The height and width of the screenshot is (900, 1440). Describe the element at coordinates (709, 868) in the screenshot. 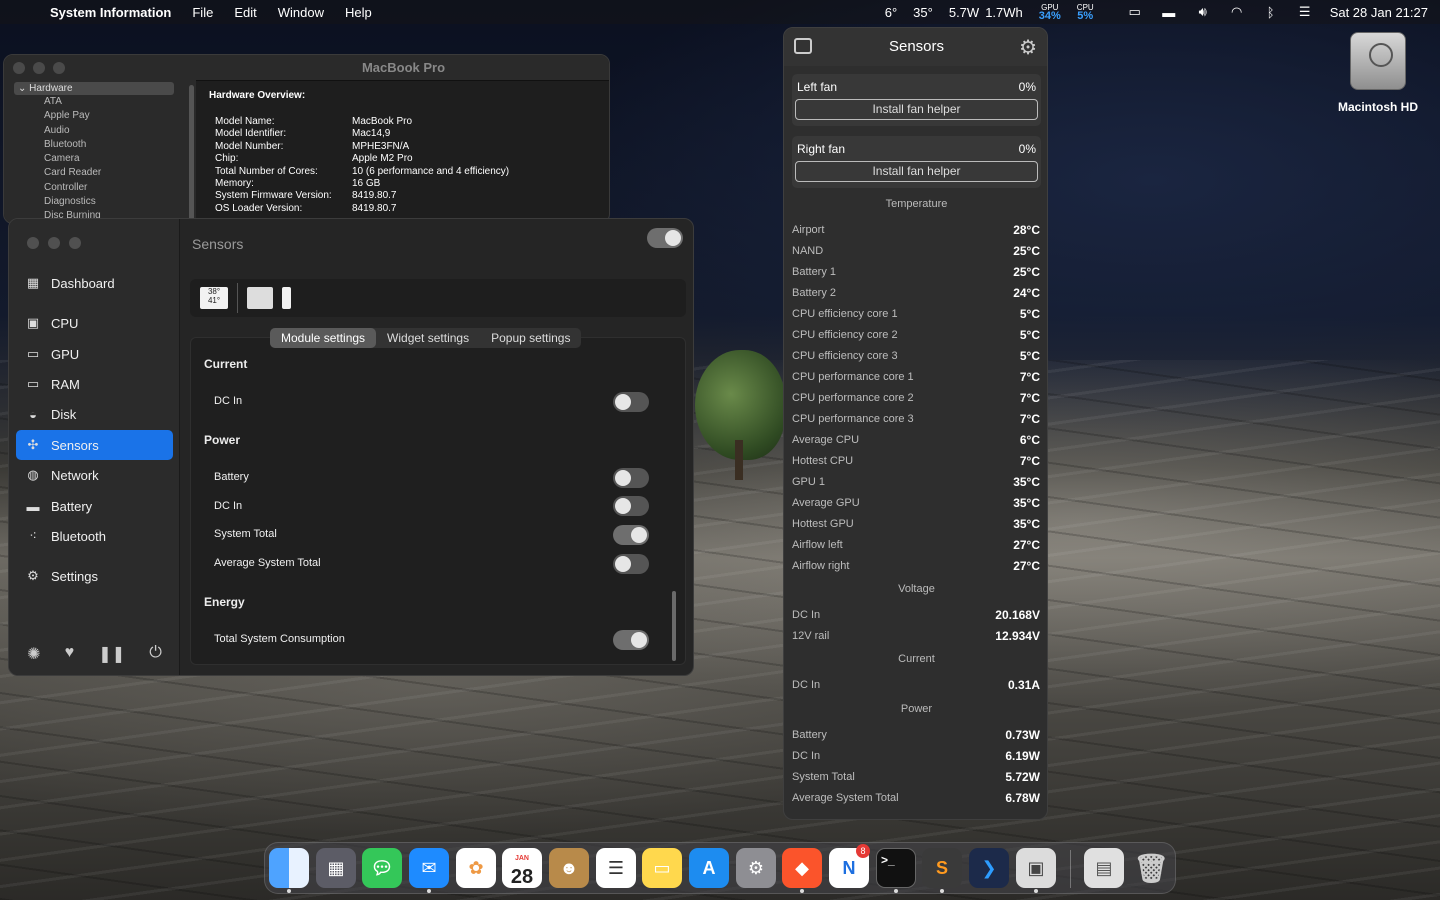

I see `app-store-icon: A` at that location.